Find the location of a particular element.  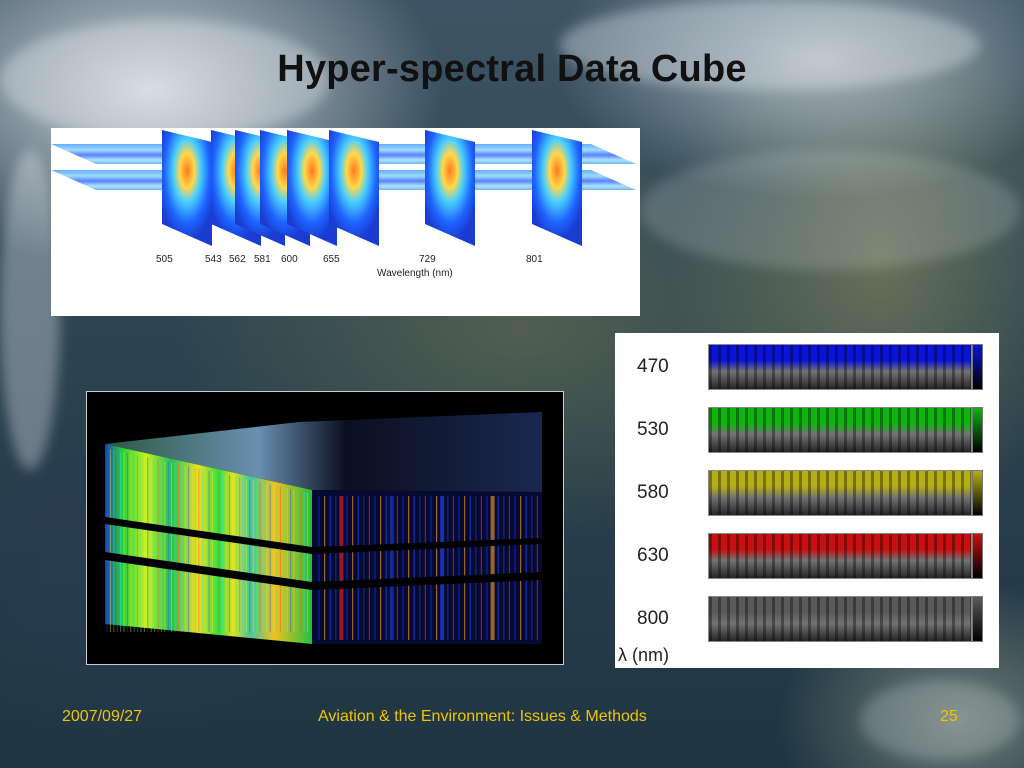

wavelength-unit-label: λ (nm) is located at coordinates (643, 655).